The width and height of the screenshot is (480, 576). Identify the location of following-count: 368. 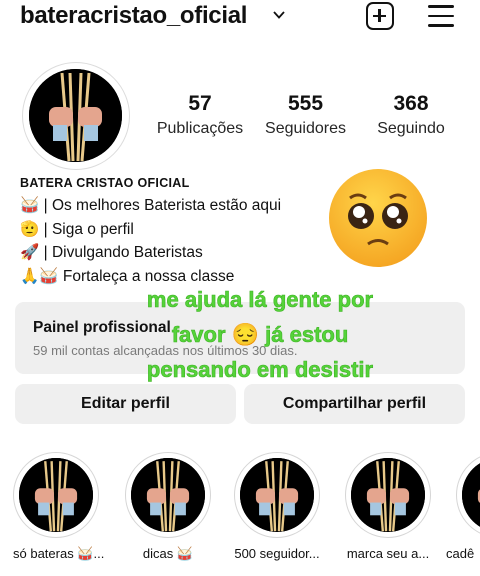
(411, 103).